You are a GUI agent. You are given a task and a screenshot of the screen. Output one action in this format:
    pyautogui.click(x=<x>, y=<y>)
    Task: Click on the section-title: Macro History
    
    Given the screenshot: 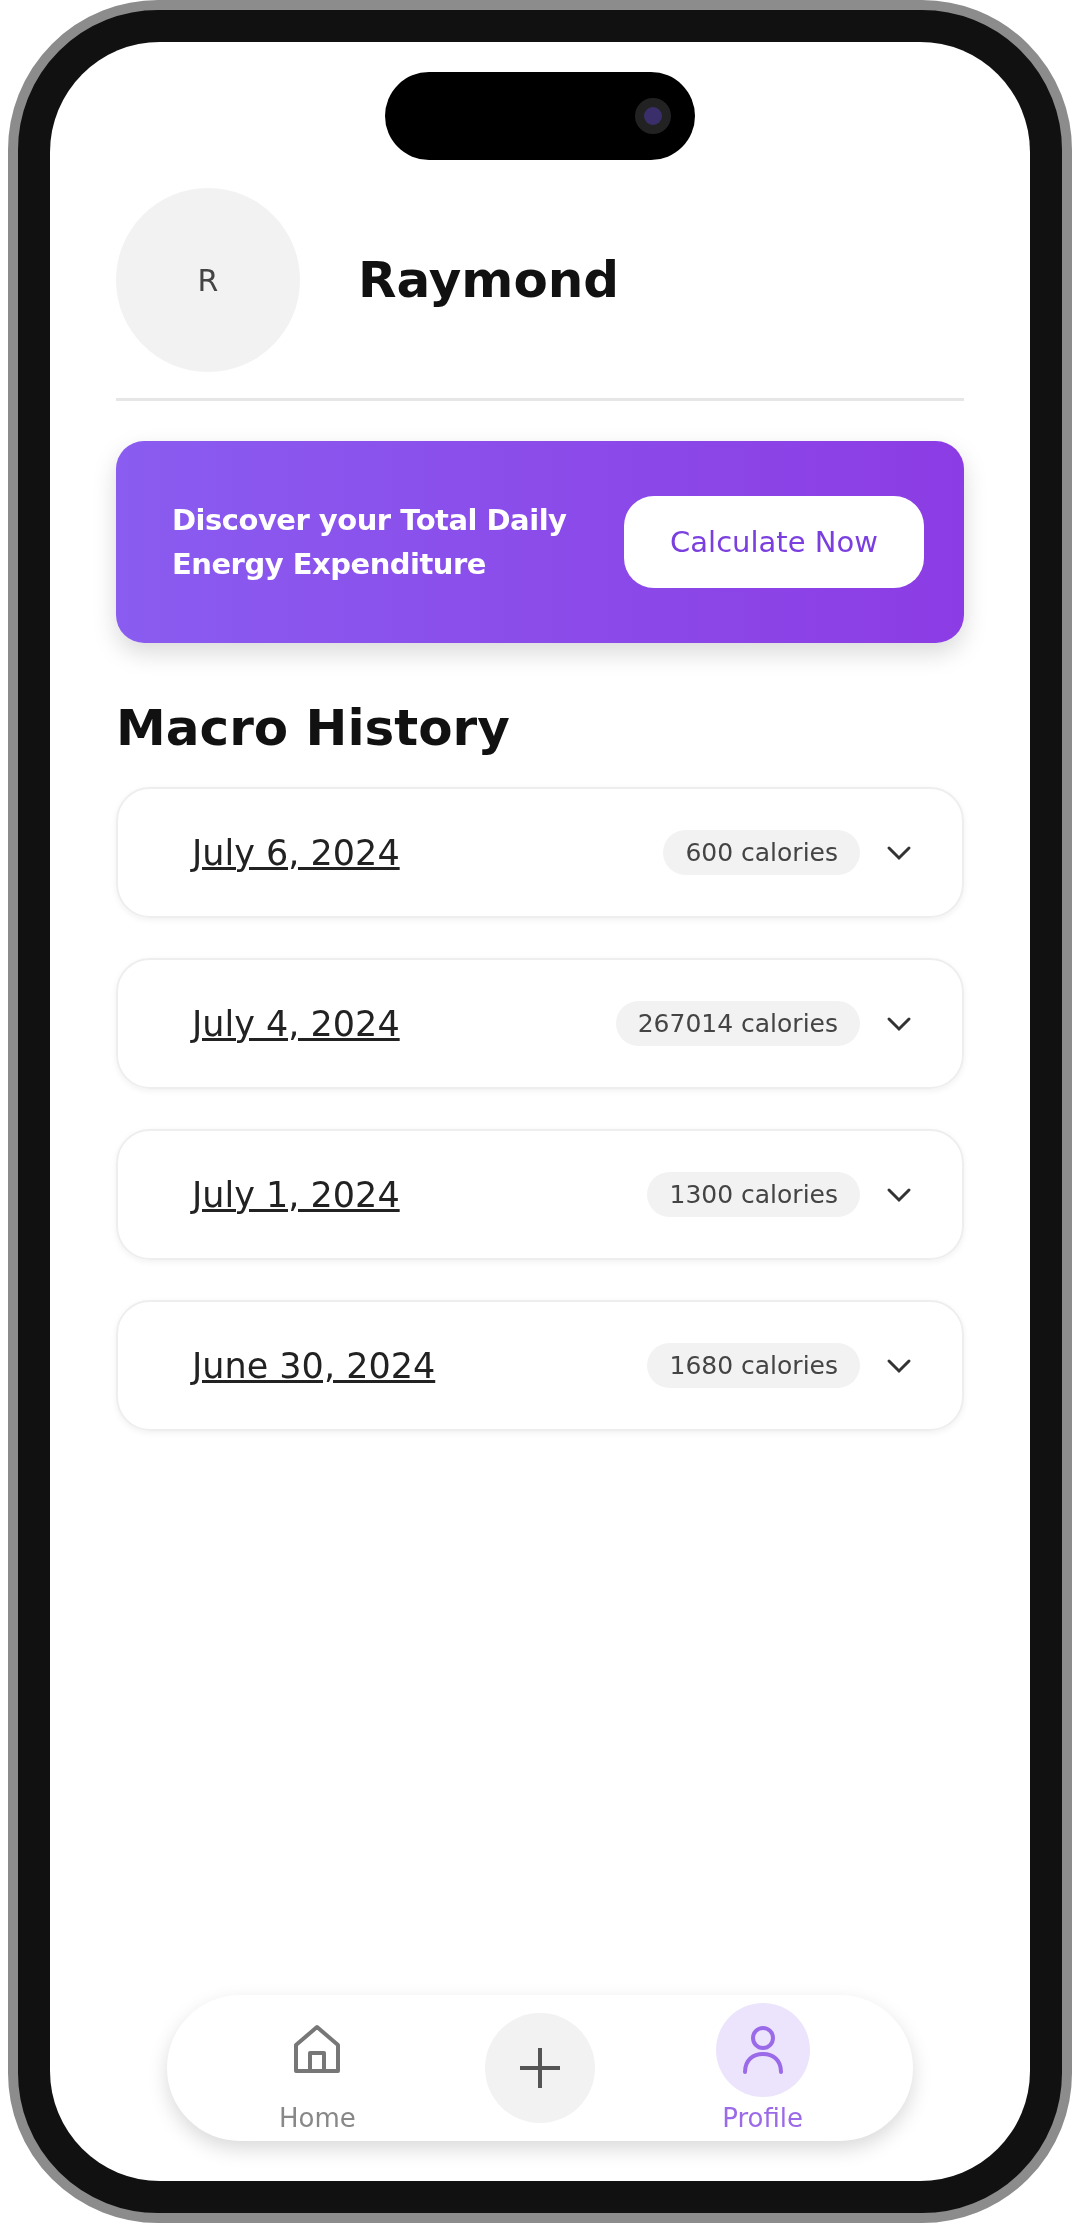 What is the action you would take?
    pyautogui.click(x=313, y=728)
    